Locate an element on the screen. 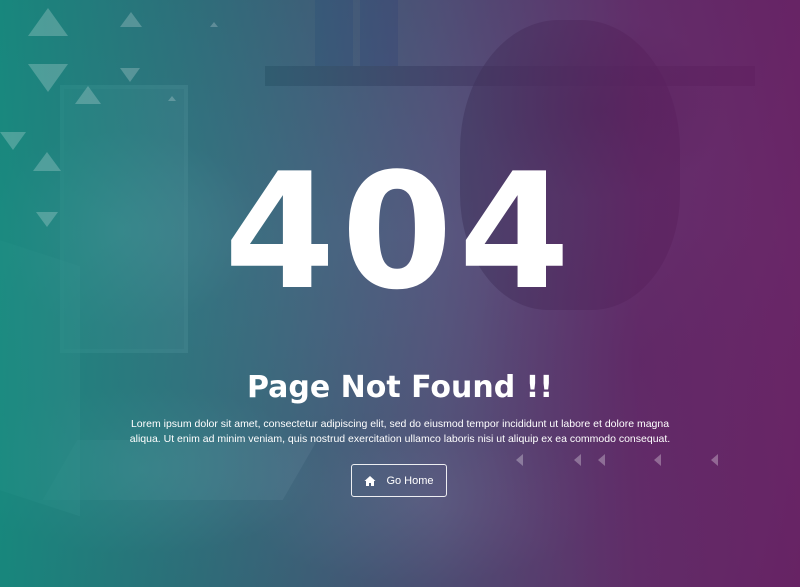  go-home-label: Go Home is located at coordinates (410, 480).